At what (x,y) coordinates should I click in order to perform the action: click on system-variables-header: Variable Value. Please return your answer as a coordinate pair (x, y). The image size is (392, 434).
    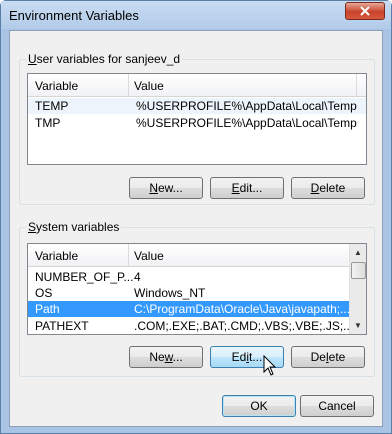
    Looking at the image, I should click on (197, 255).